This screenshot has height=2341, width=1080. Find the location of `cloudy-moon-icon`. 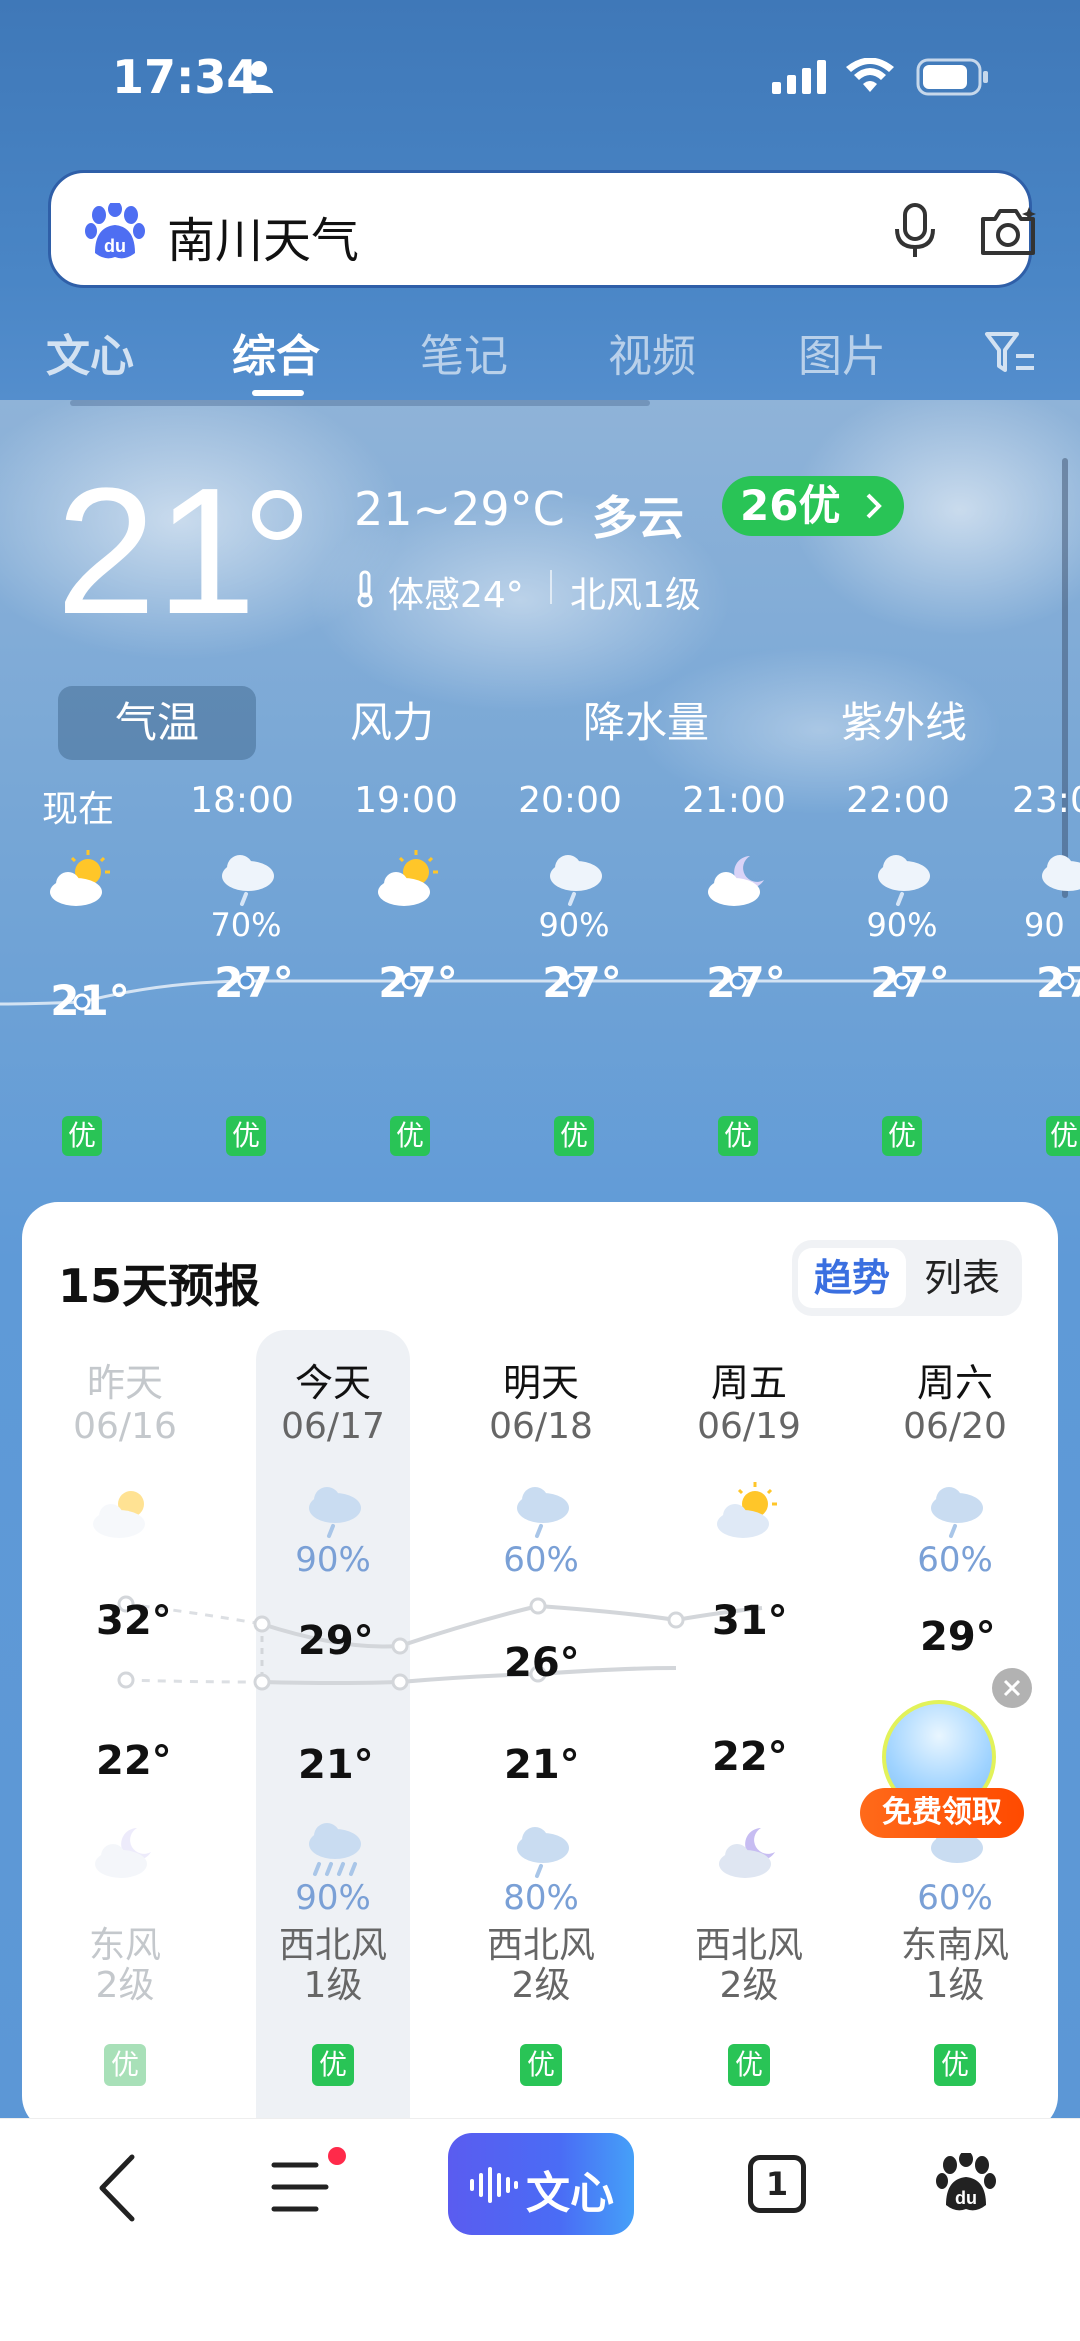

cloudy-moon-icon is located at coordinates (736, 881).